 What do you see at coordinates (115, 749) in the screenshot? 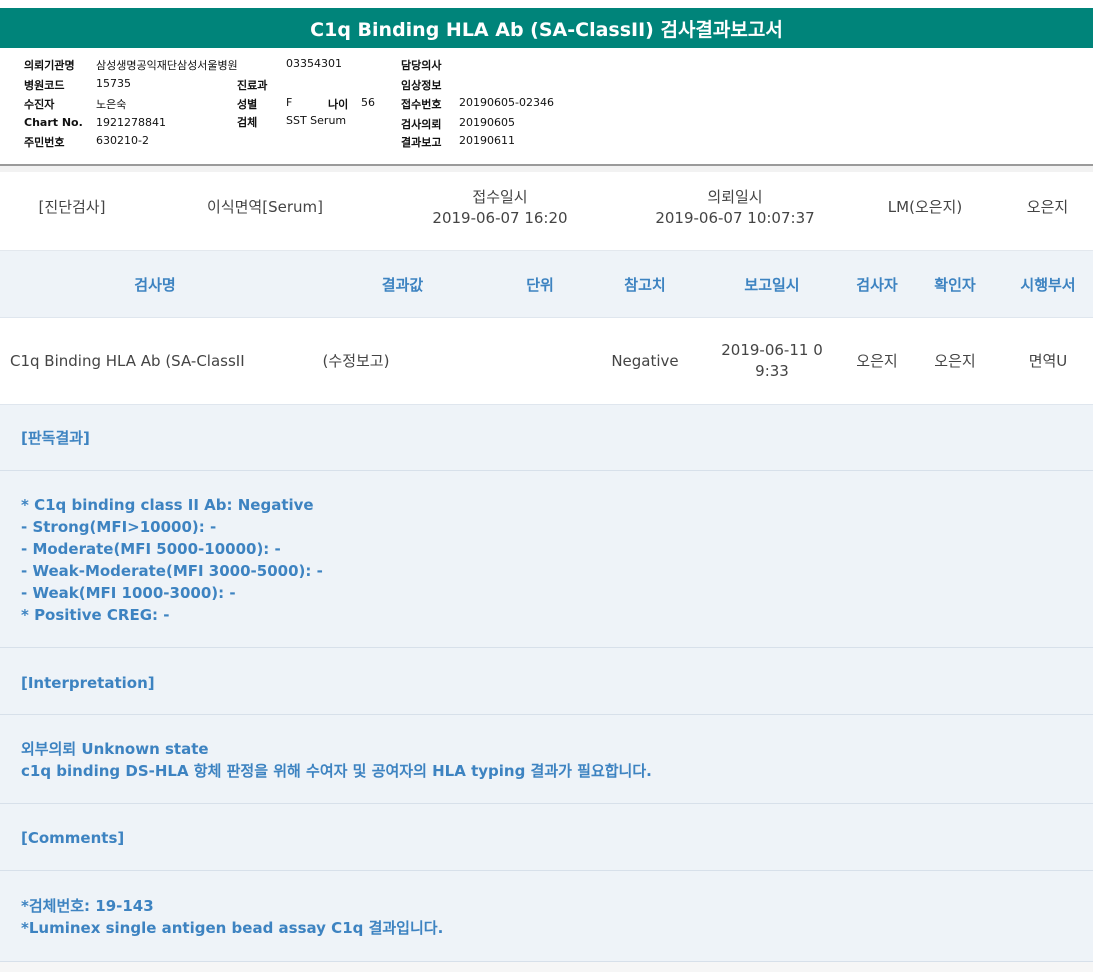
I see `interpretation-line: 외부의뢰 Unknown state` at bounding box center [115, 749].